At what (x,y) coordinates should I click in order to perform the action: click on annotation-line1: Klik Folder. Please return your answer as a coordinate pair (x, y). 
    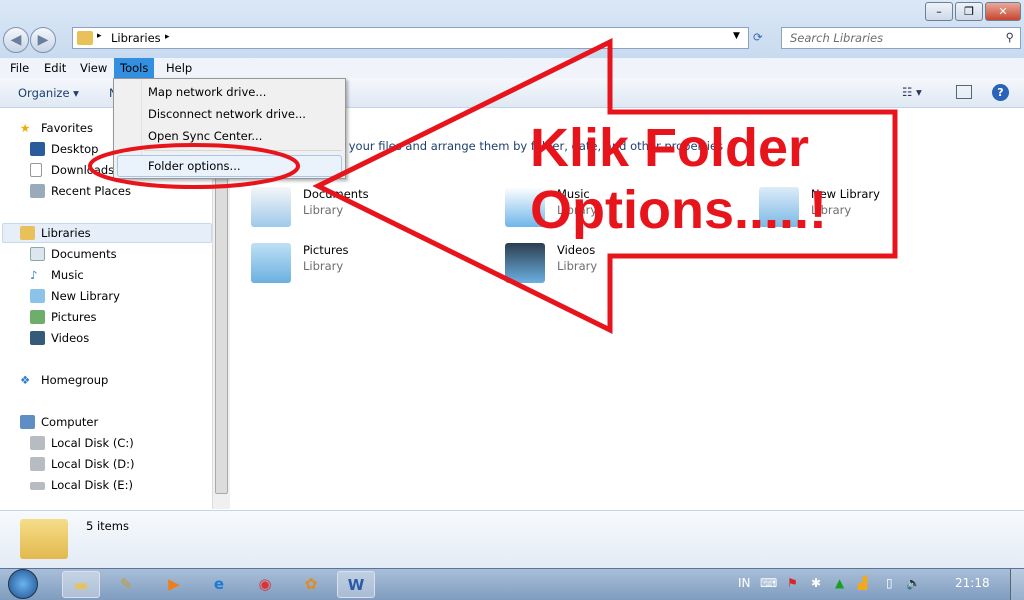
    Looking at the image, I should click on (669, 148).